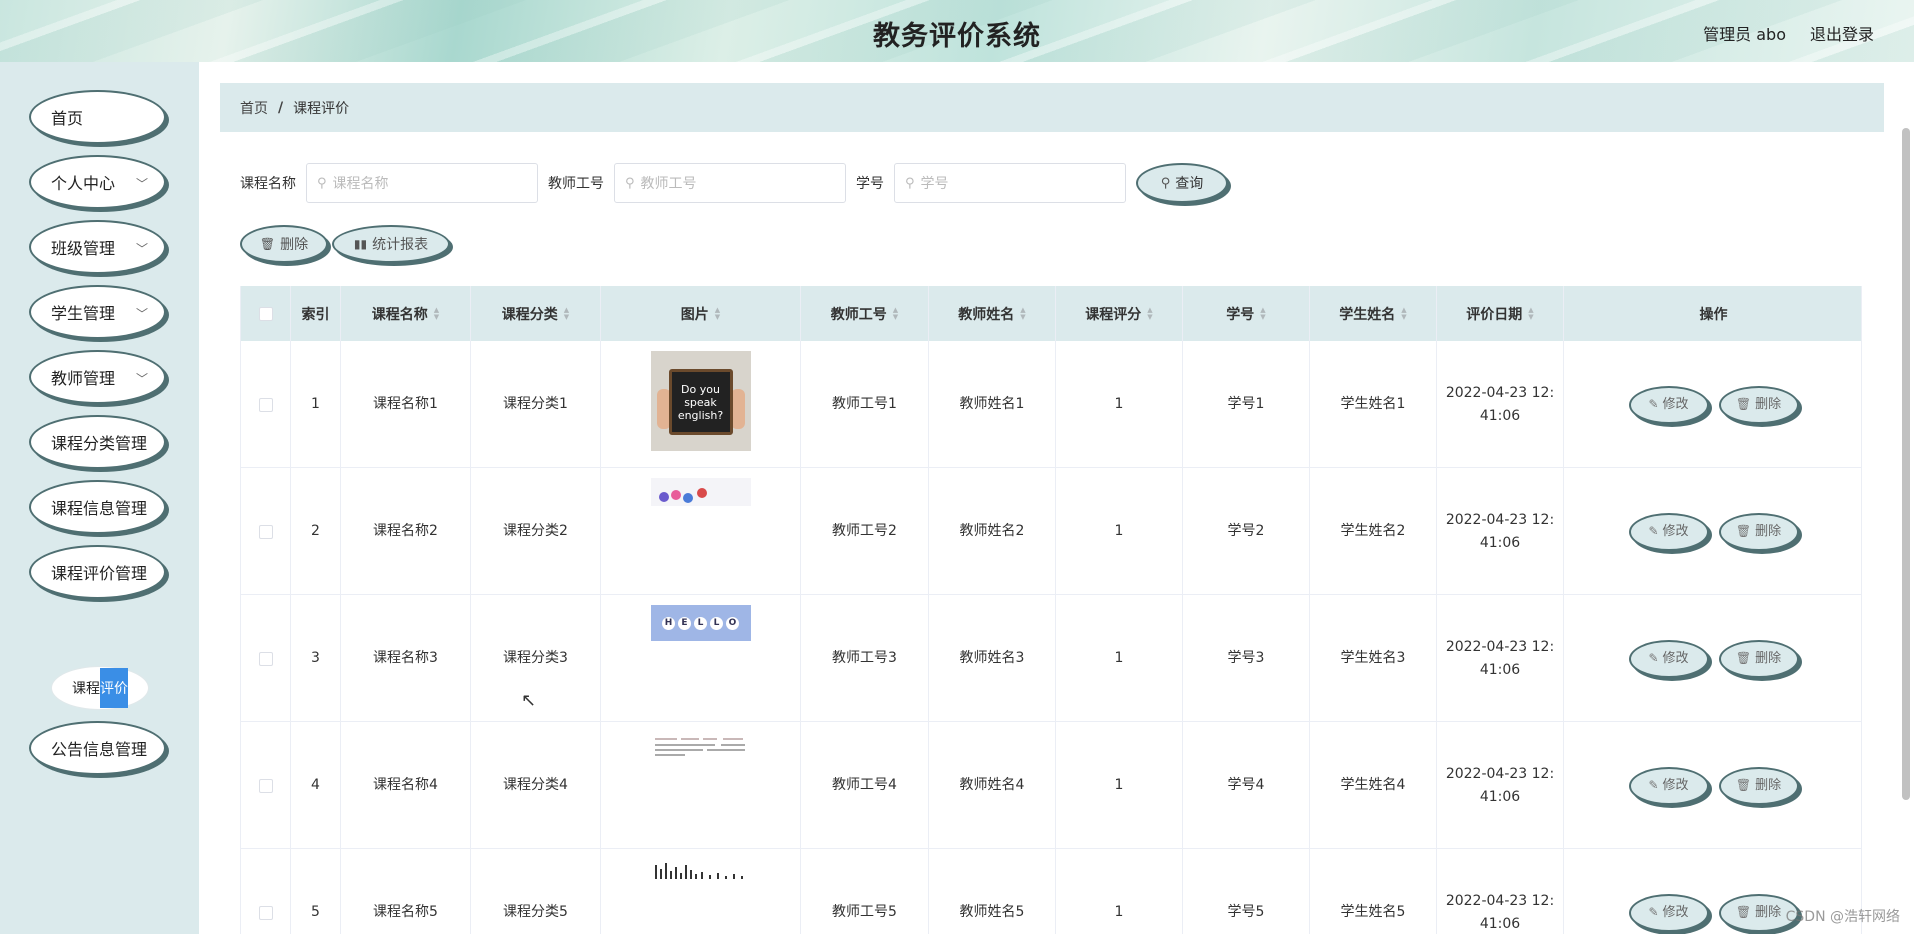 The width and height of the screenshot is (1914, 934). I want to click on sidebar-item-label: 个人中心, so click(83, 183).